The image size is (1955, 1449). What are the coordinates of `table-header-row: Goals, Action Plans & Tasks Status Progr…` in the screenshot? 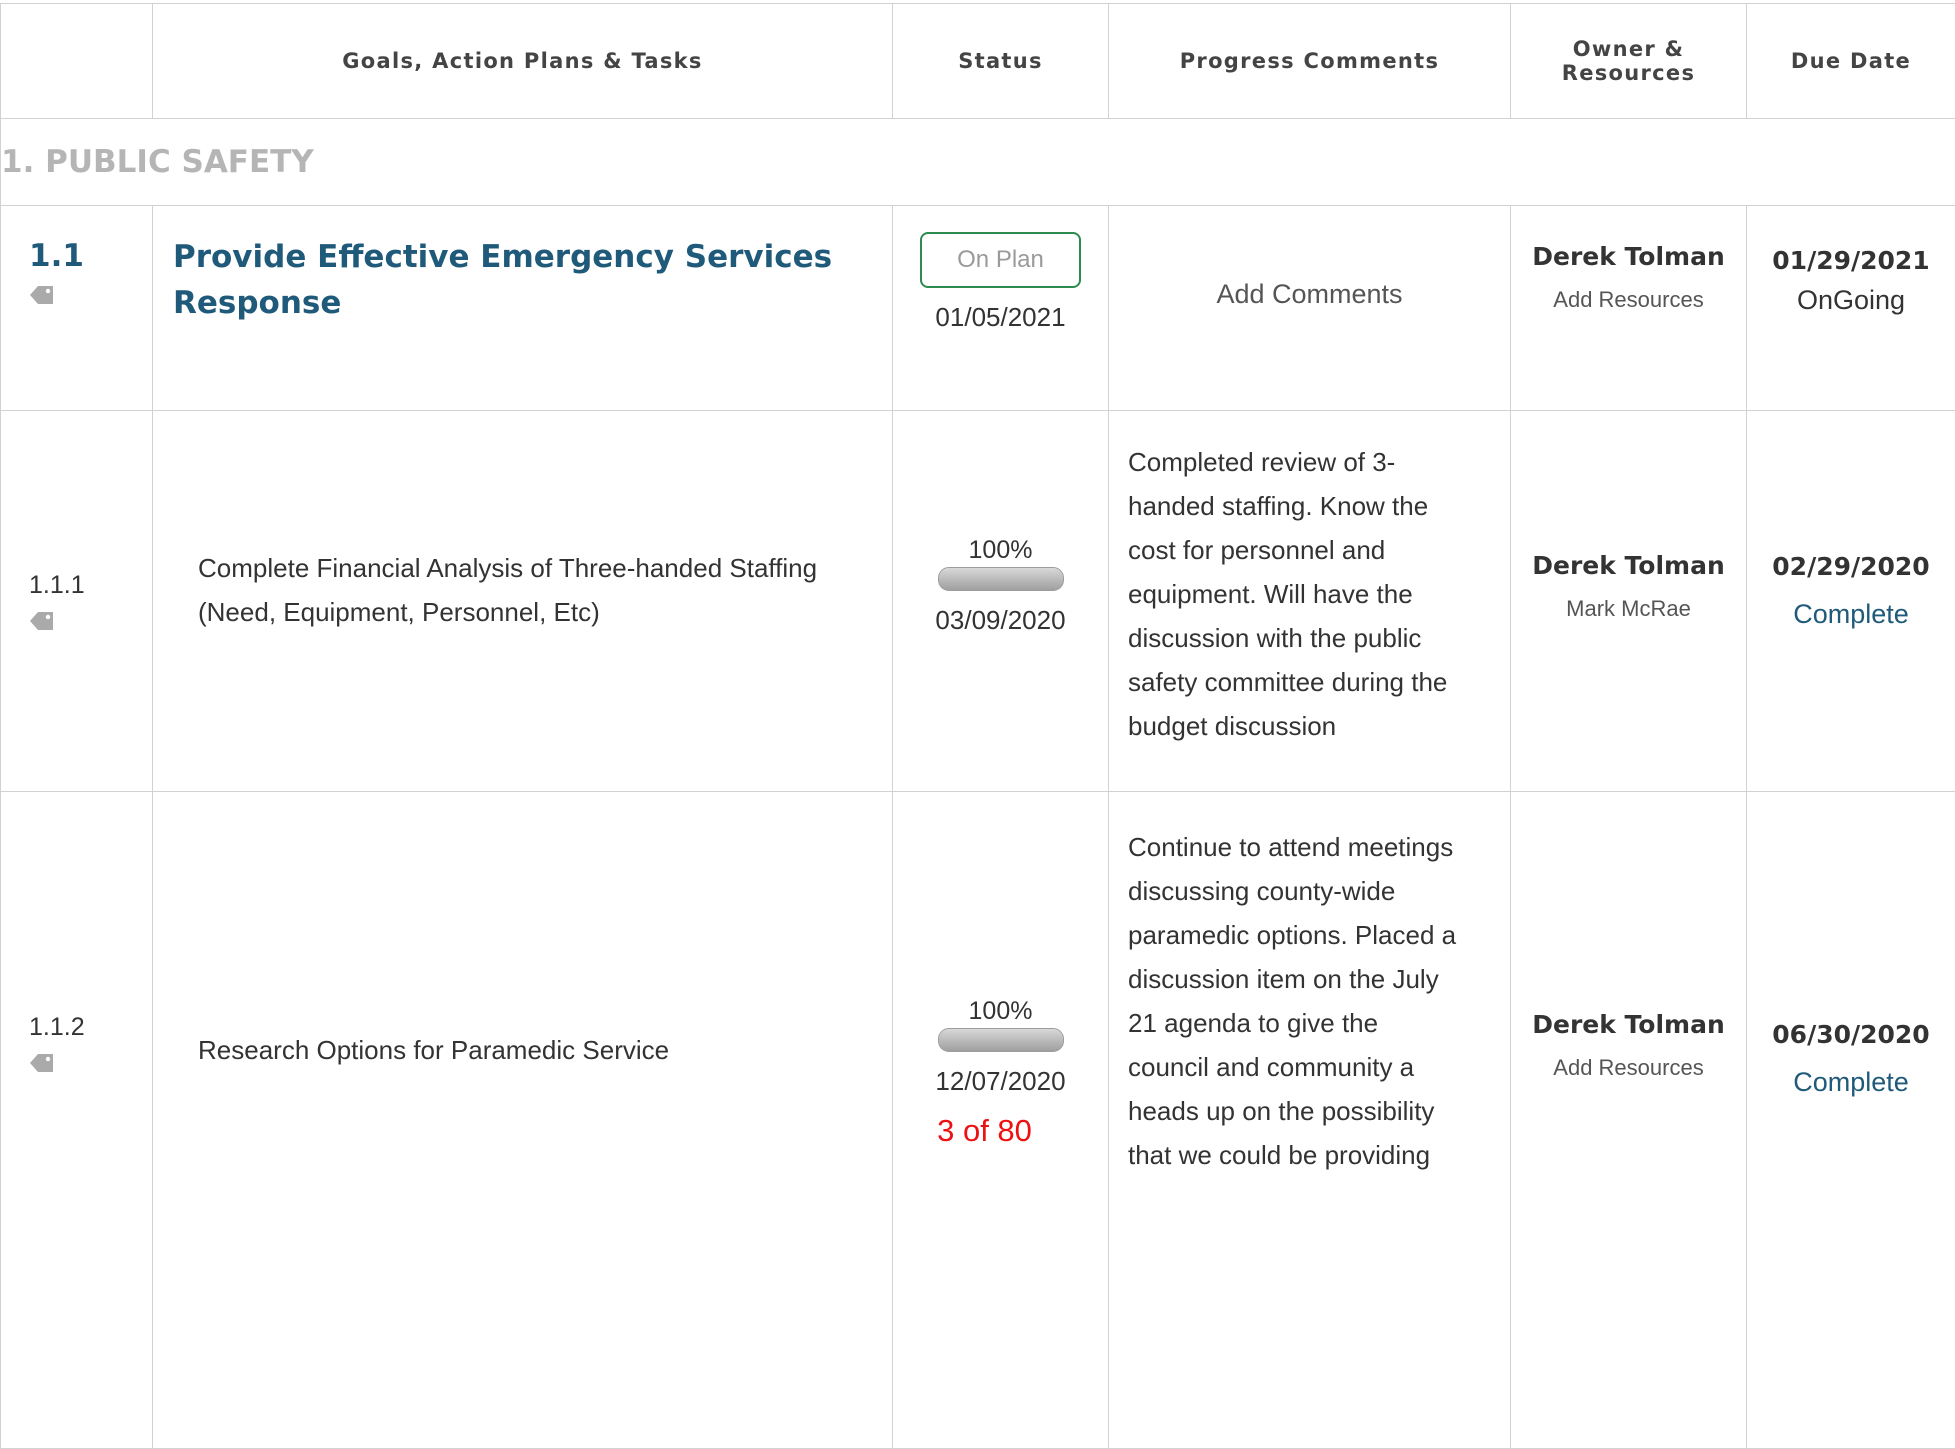 It's located at (978, 61).